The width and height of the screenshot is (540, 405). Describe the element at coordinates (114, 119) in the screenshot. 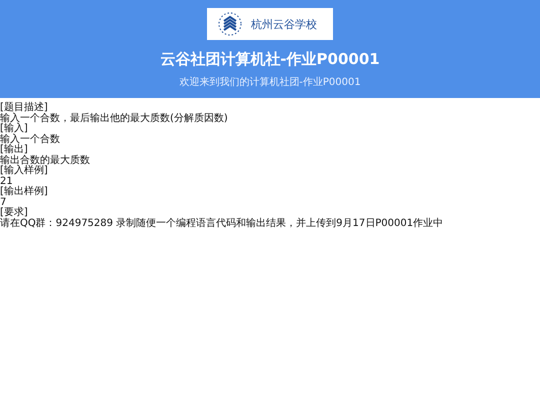

I see `content-line: 输入一个合数，最后输出他的最大质数(分解质因数)` at that location.